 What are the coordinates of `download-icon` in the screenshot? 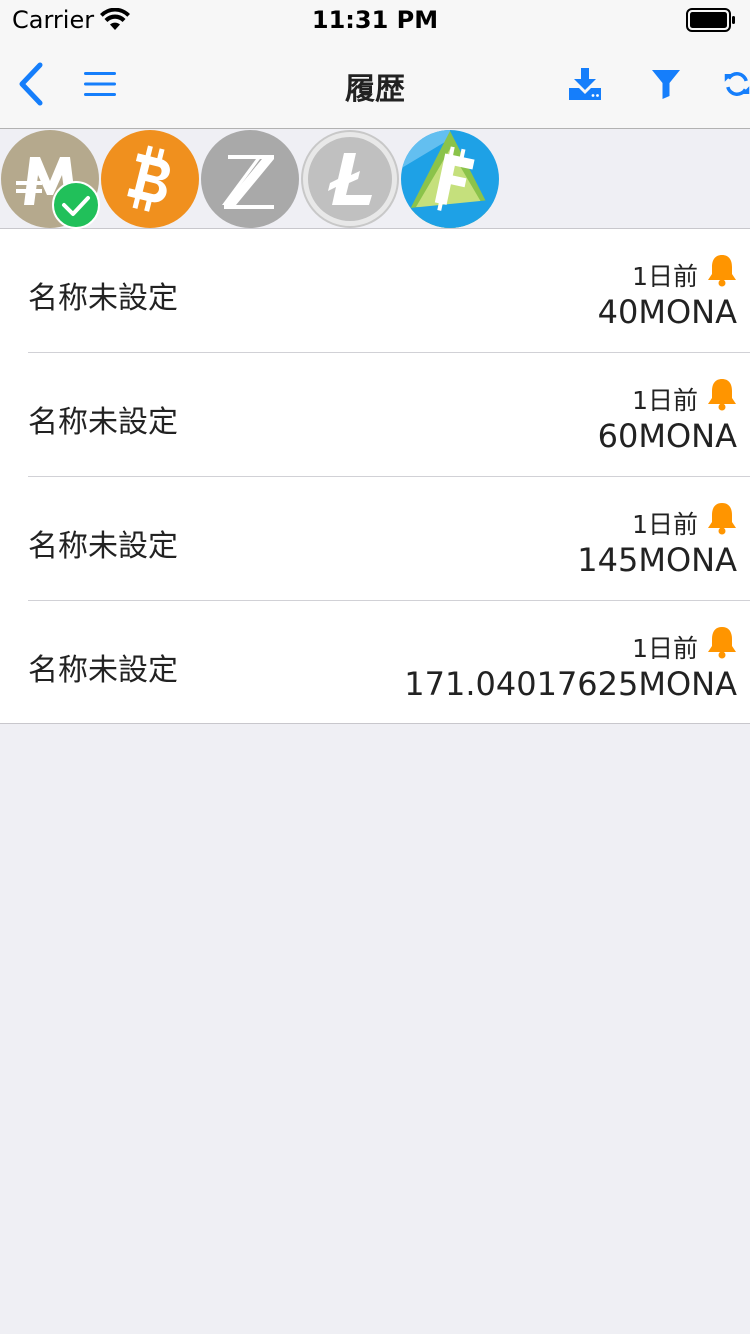 It's located at (585, 84).